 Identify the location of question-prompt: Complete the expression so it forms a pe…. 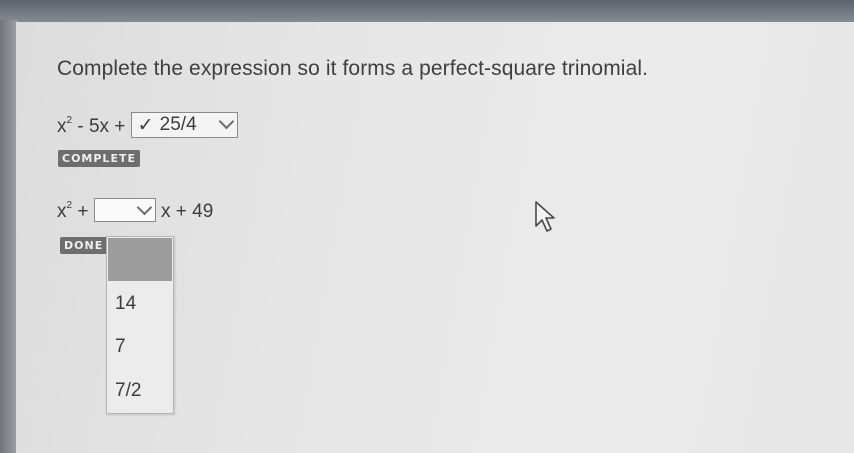
(353, 68).